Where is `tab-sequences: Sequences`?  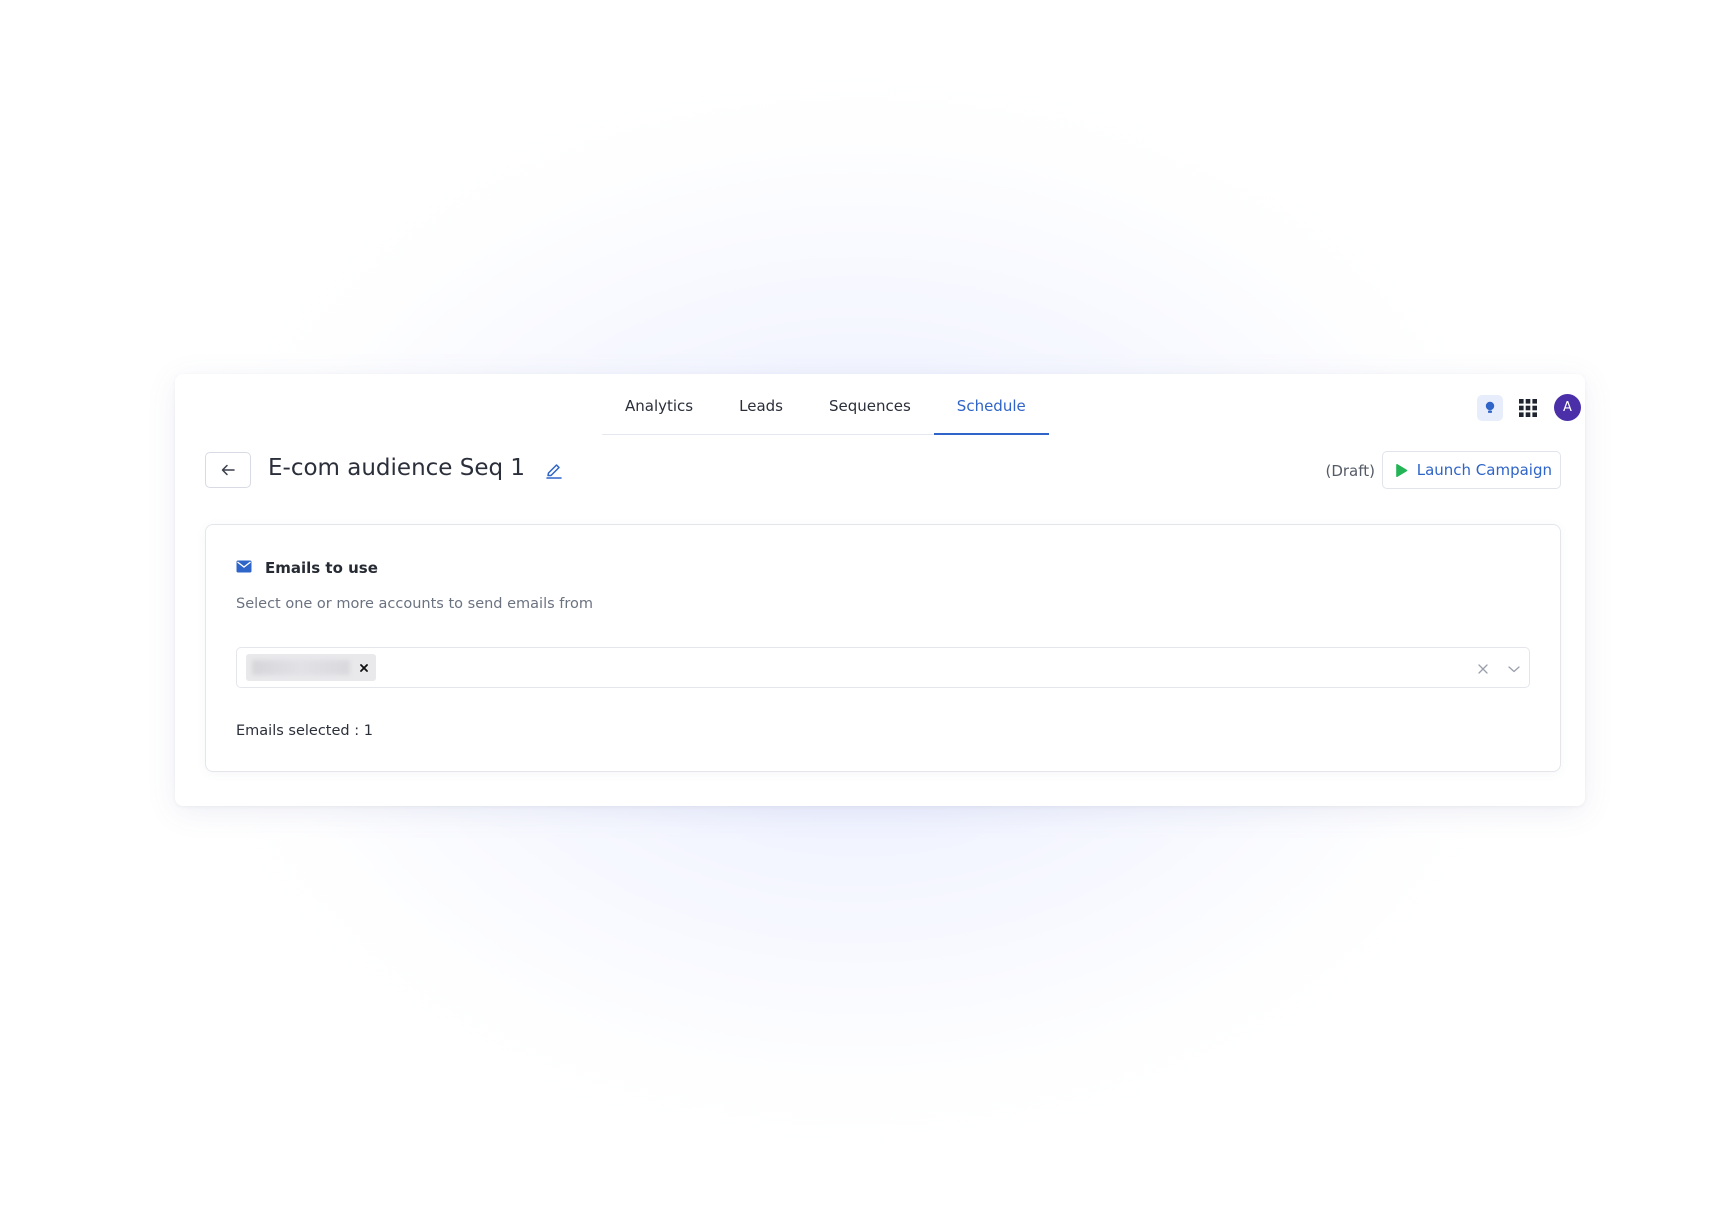
tab-sequences: Sequences is located at coordinates (870, 404).